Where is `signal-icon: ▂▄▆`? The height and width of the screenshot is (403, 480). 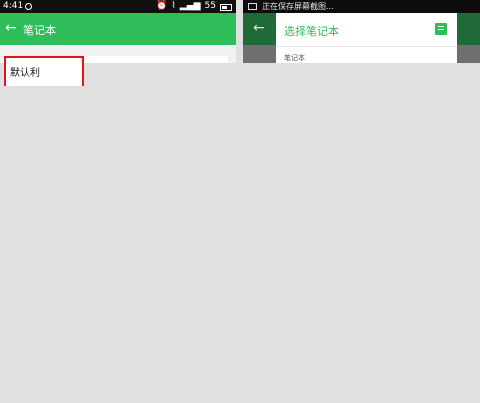
signal-icon: ▂▄▆ is located at coordinates (190, 6).